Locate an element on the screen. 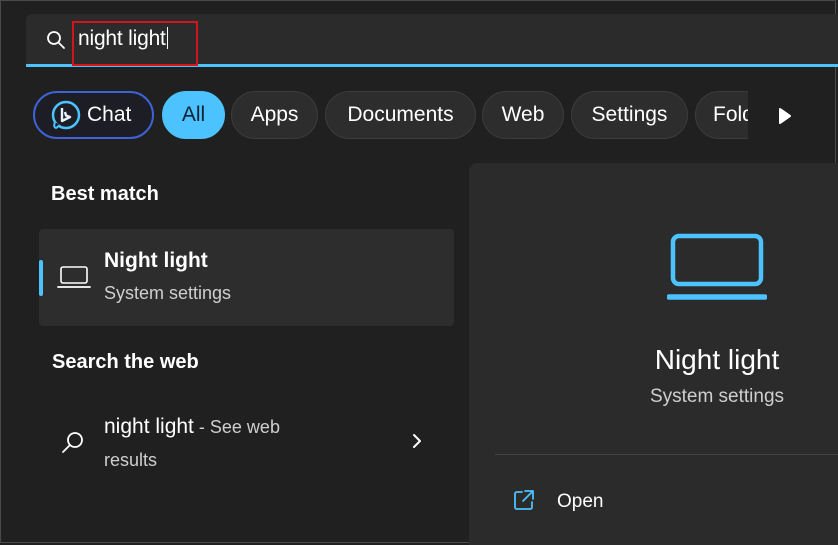 The height and width of the screenshot is (545, 838). filter-folders: Folders is located at coordinates (722, 115).